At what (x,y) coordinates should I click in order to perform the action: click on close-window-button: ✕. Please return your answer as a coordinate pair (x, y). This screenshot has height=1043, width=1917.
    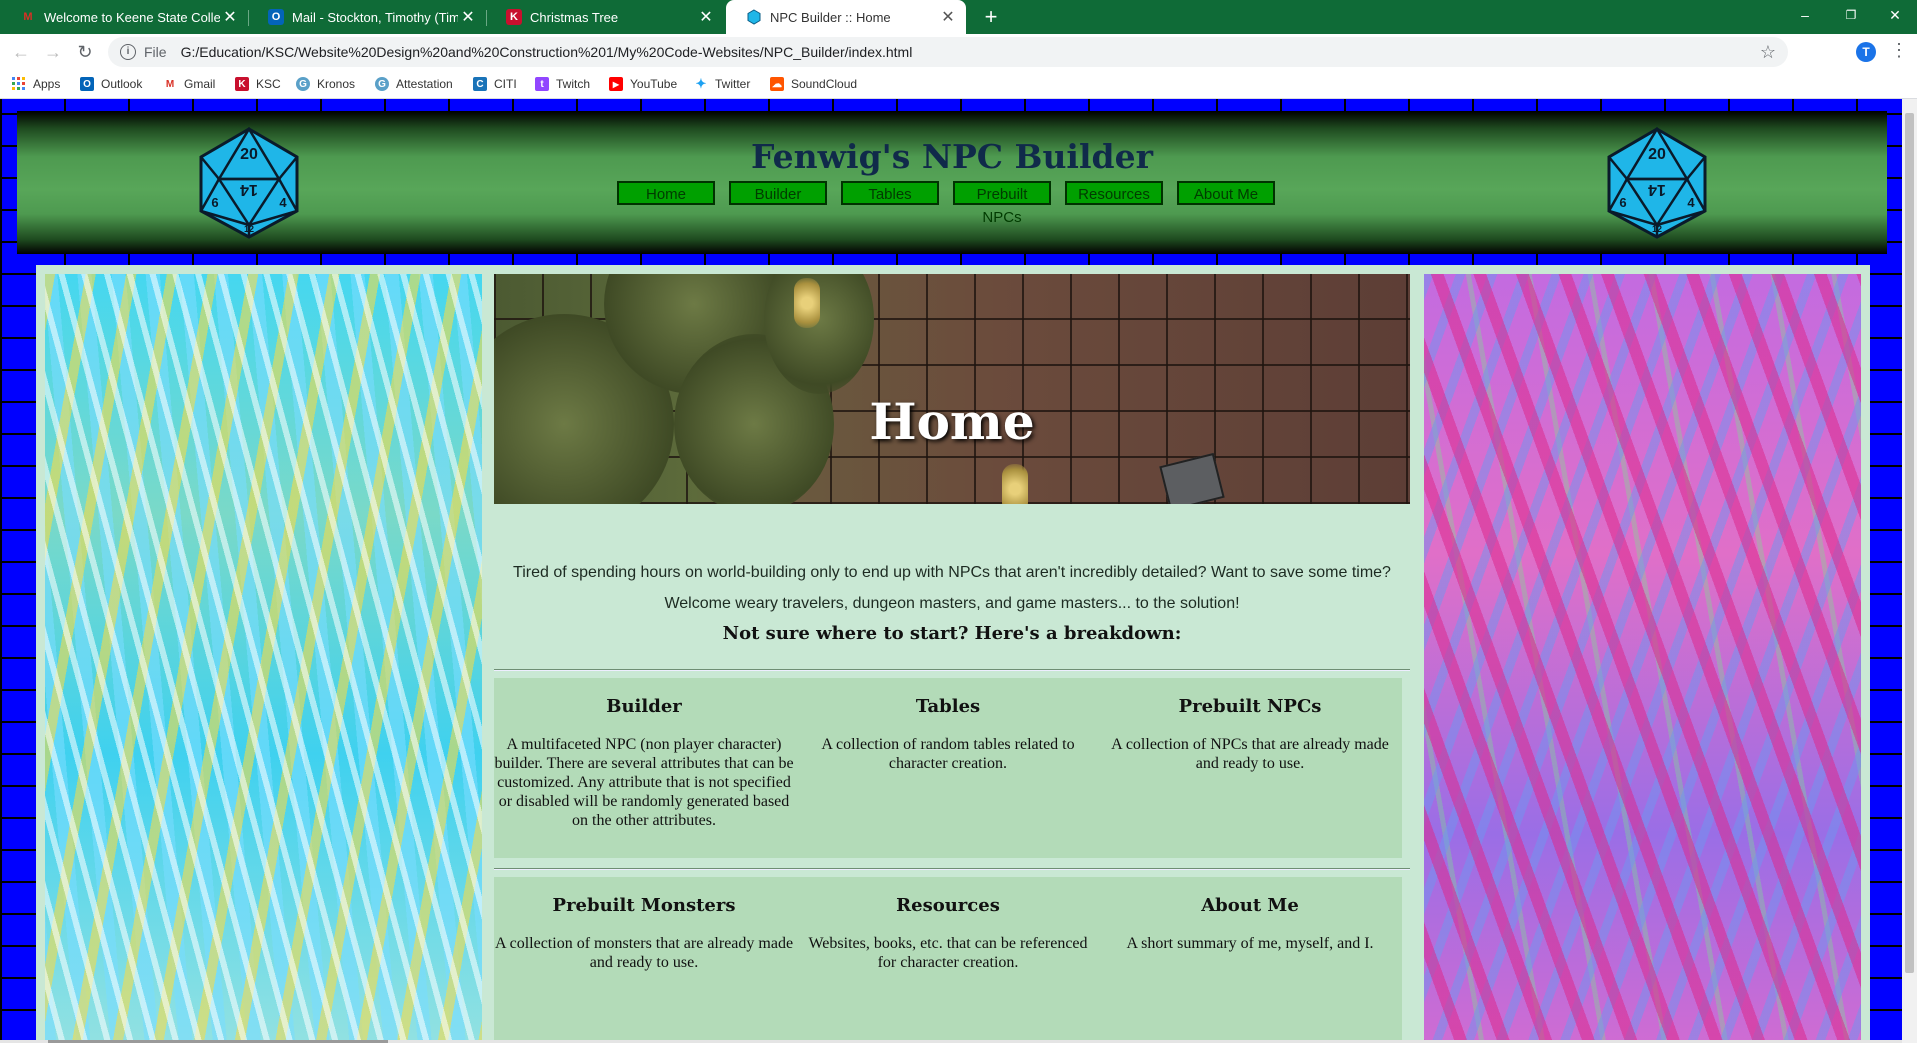
    Looking at the image, I should click on (1894, 15).